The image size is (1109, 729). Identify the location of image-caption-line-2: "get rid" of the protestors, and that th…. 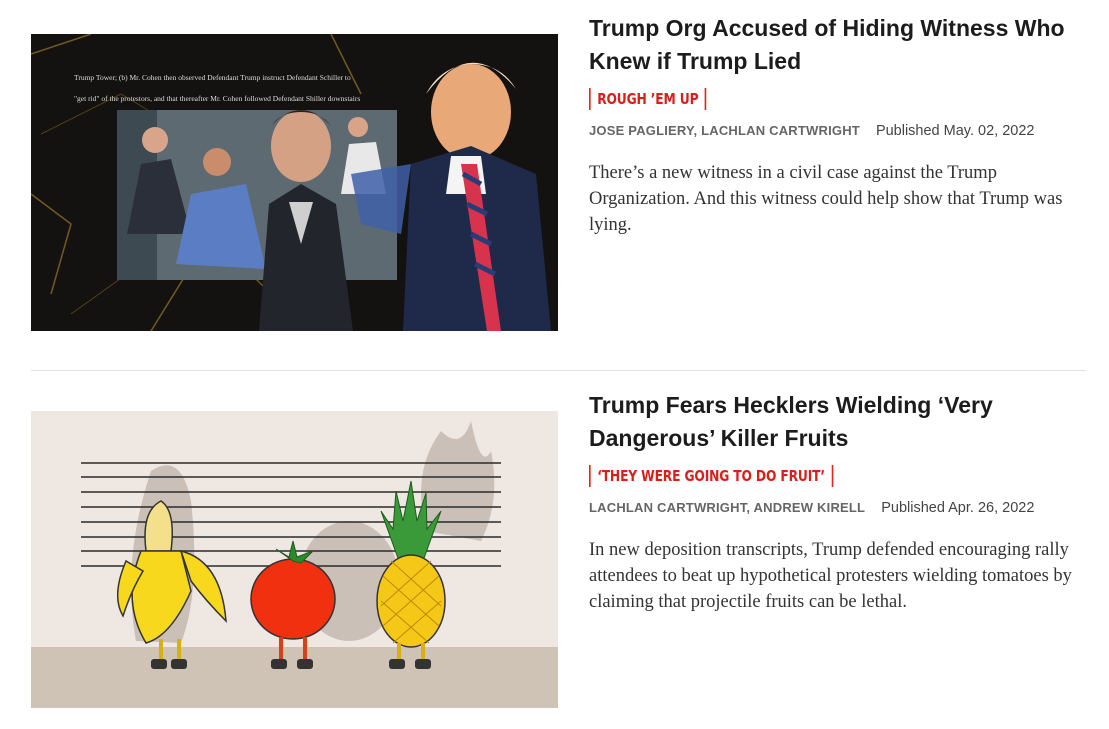
(217, 98).